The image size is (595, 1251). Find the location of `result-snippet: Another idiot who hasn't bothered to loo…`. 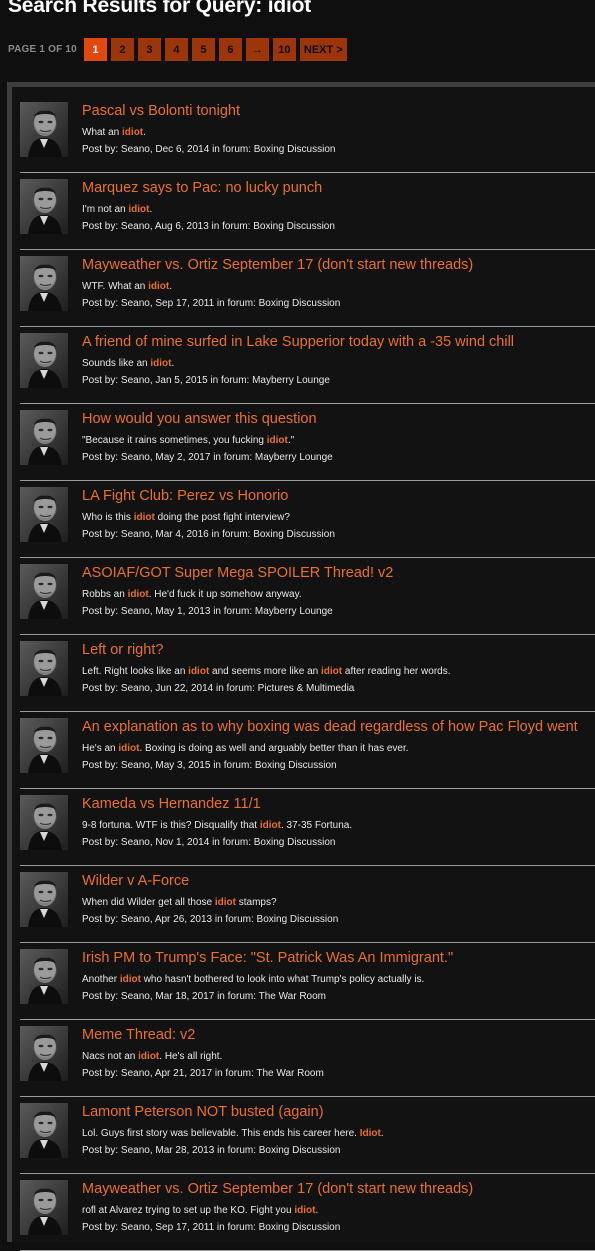

result-snippet: Another idiot who hasn't bothered to loo… is located at coordinates (253, 979).